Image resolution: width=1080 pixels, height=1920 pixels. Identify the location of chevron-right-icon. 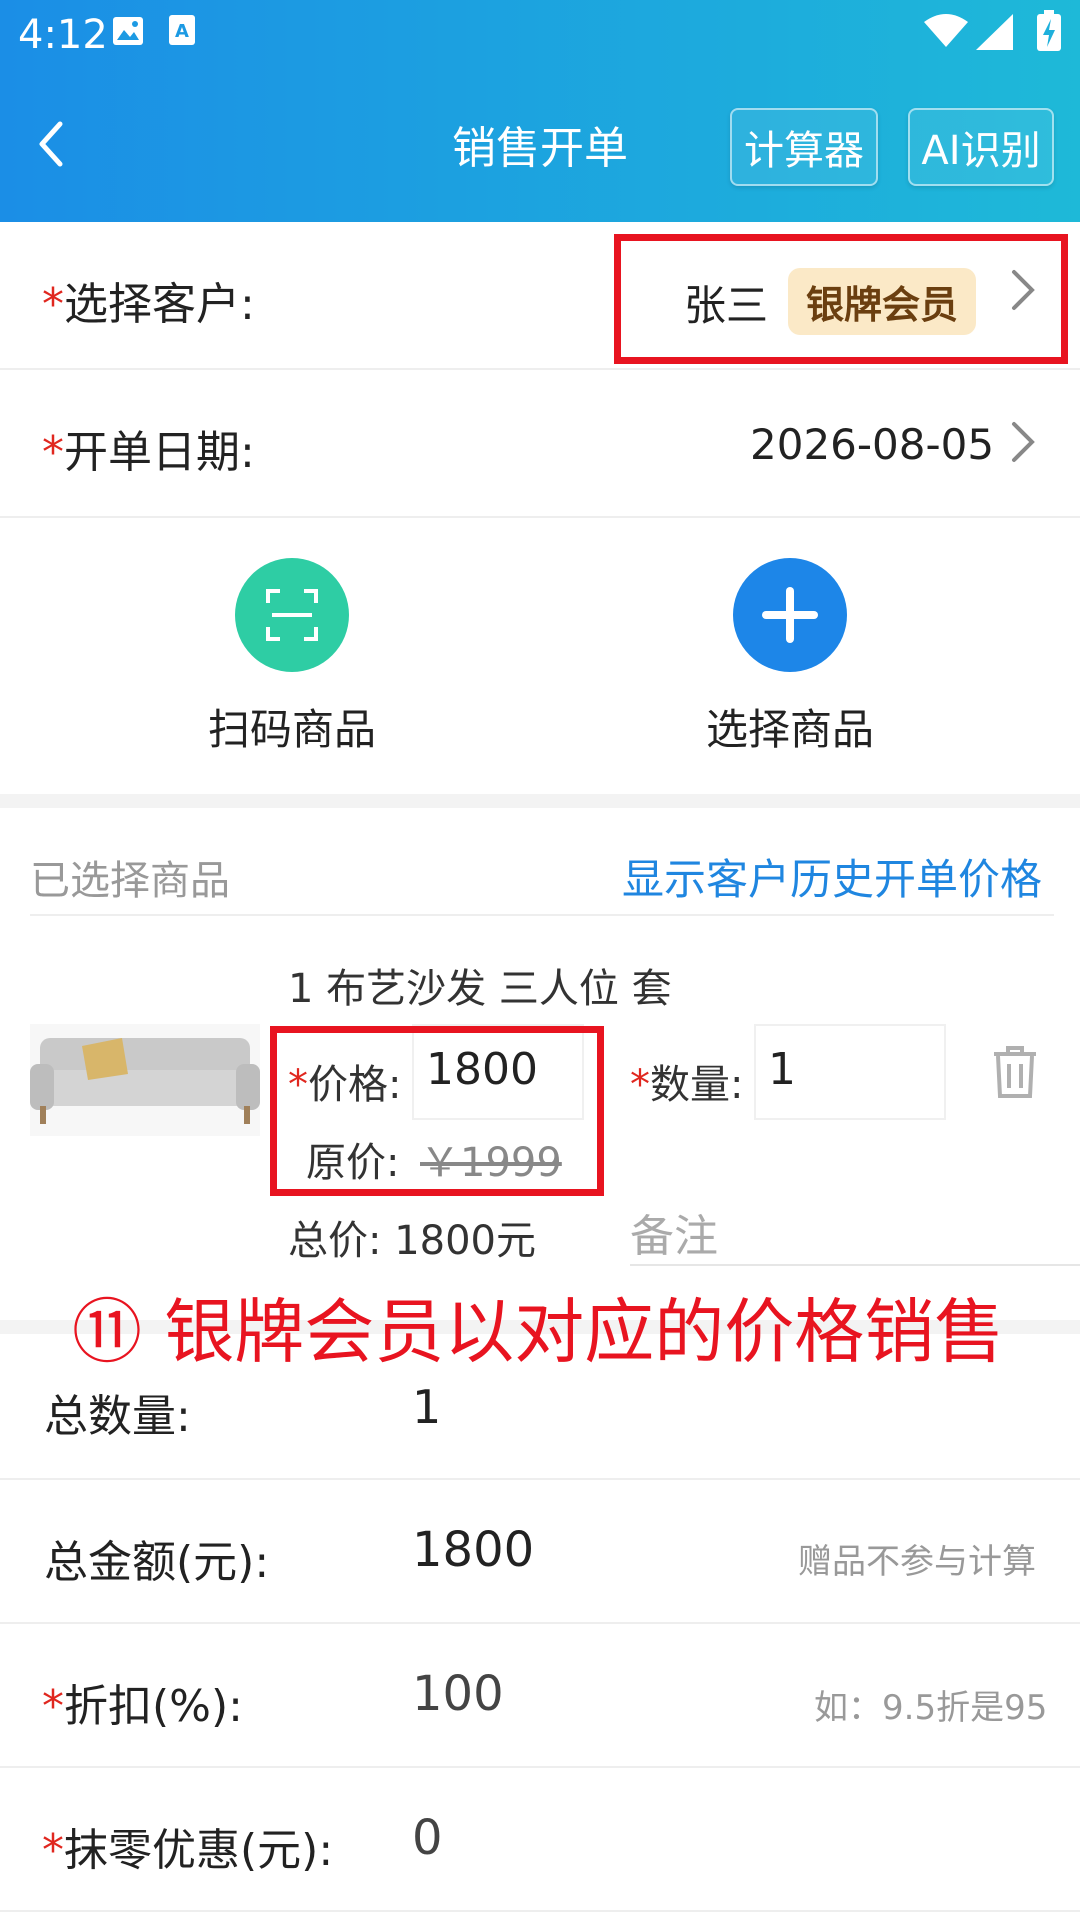
(1023, 444).